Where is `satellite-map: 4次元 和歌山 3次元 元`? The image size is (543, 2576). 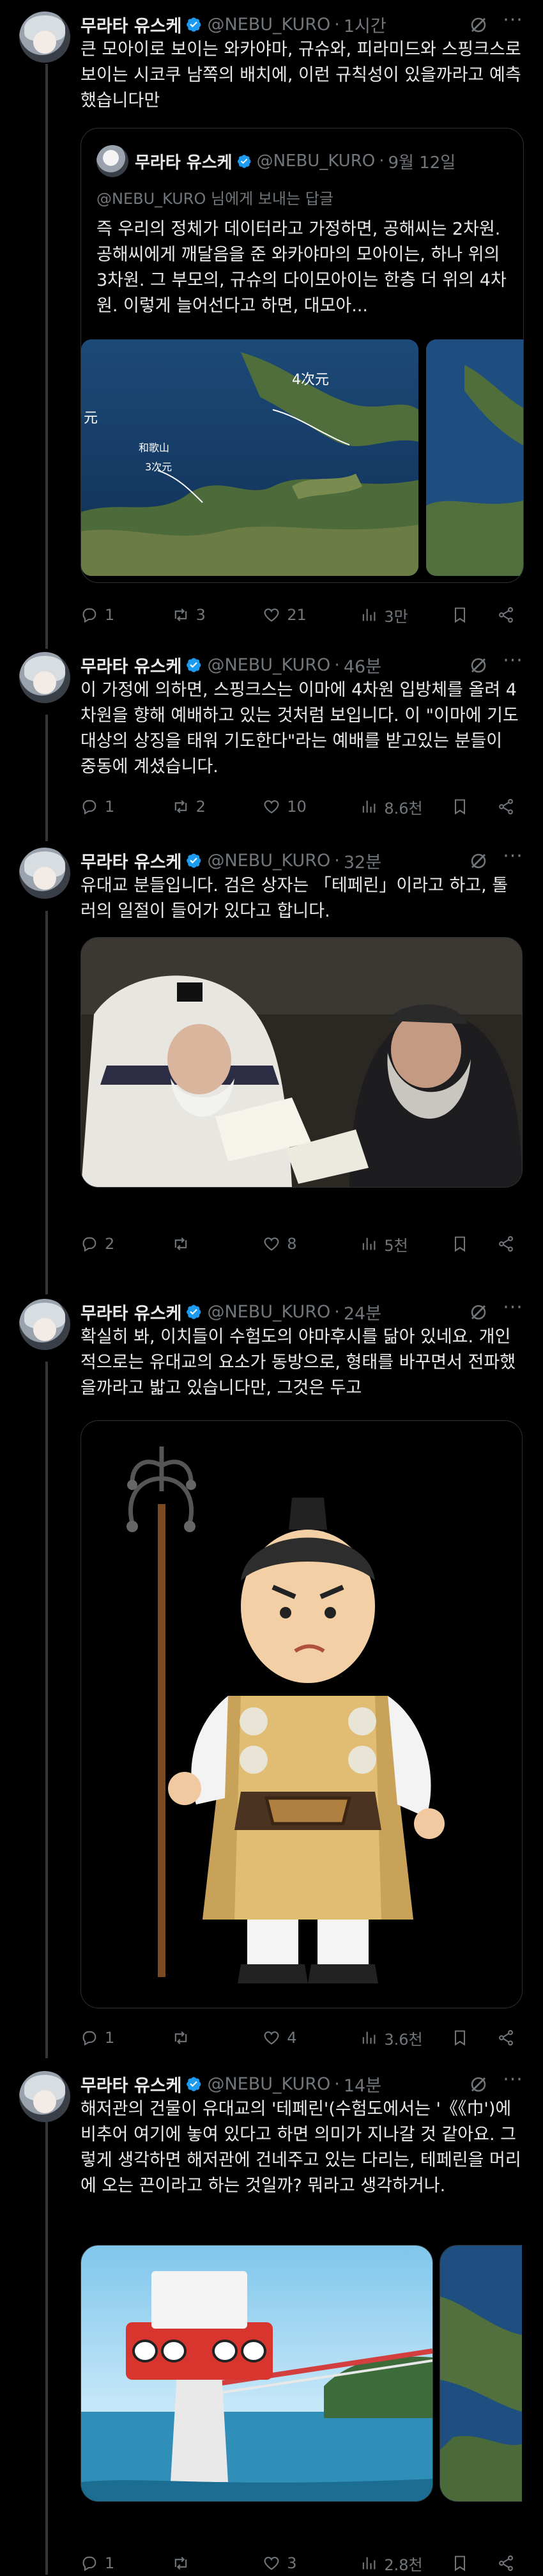
satellite-map: 4次元 和歌山 3次元 元 is located at coordinates (249, 458).